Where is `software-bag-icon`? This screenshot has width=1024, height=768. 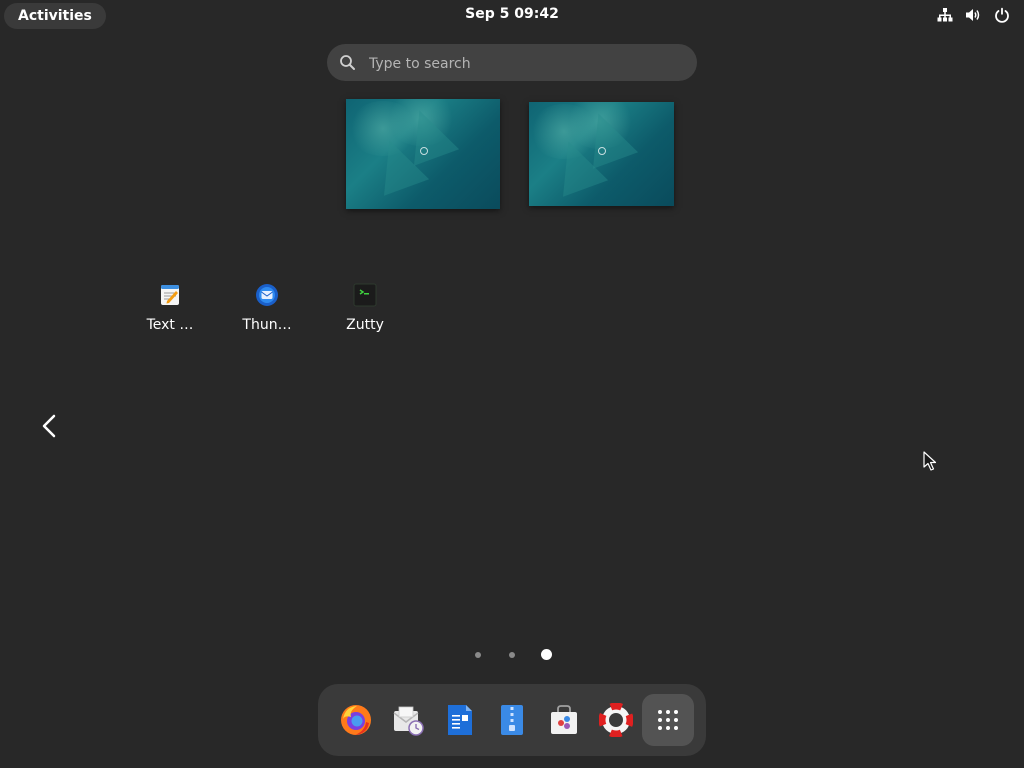 software-bag-icon is located at coordinates (564, 719).